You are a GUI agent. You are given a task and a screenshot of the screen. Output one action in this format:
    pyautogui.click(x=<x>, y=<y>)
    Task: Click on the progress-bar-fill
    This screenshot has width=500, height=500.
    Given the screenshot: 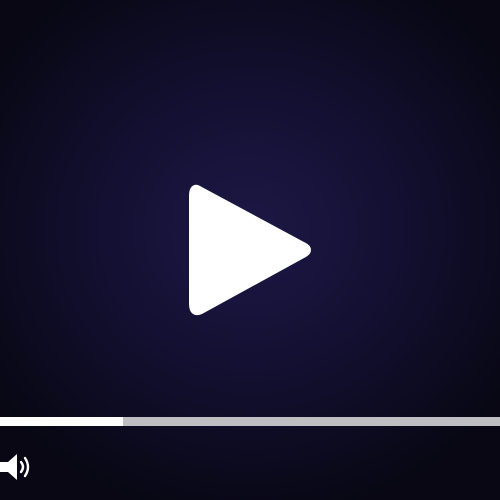 What is the action you would take?
    pyautogui.click(x=61, y=421)
    